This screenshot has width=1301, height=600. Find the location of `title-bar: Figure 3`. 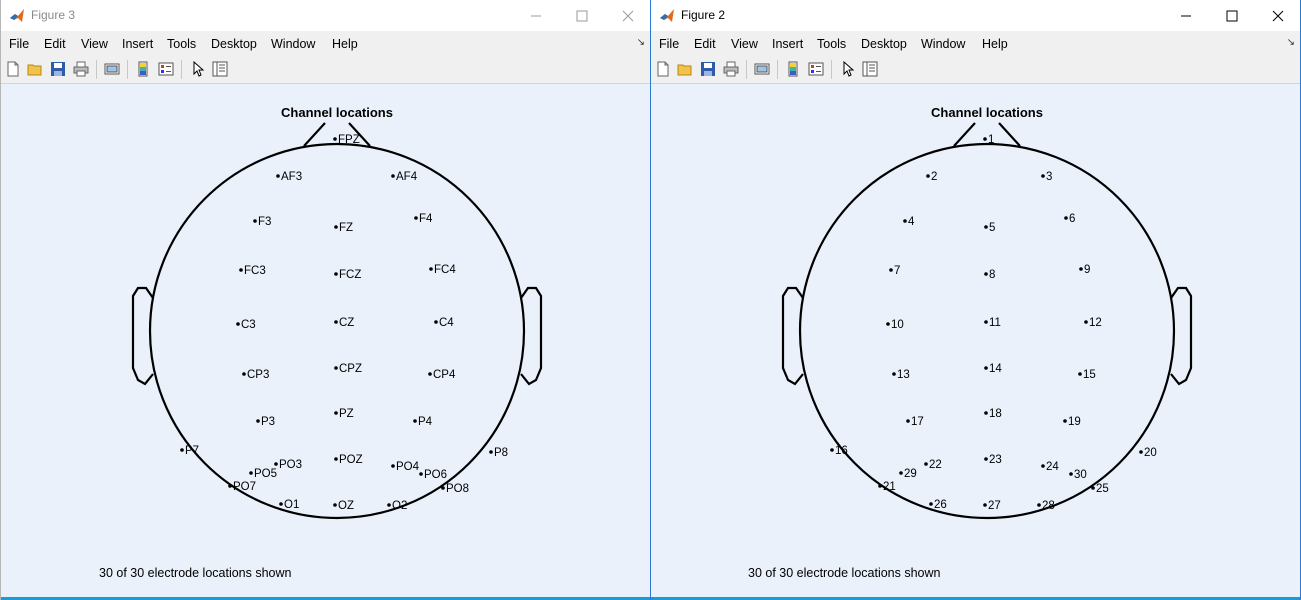

title-bar: Figure 3 is located at coordinates (325, 15).